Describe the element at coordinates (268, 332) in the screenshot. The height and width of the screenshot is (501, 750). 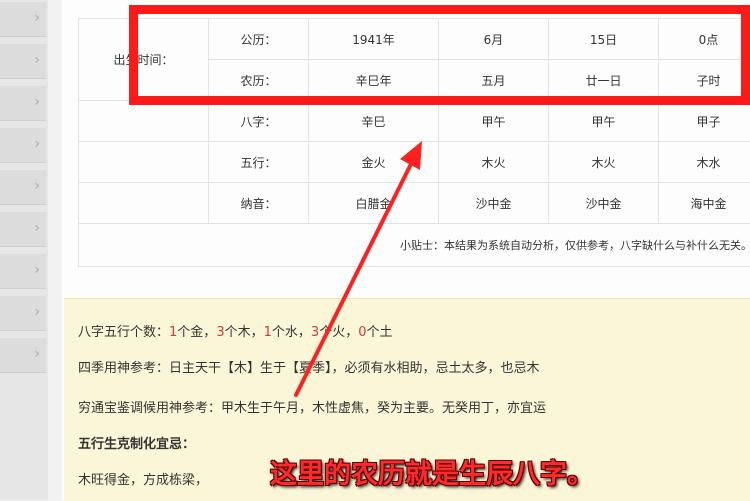
I see `count-number: 1` at that location.